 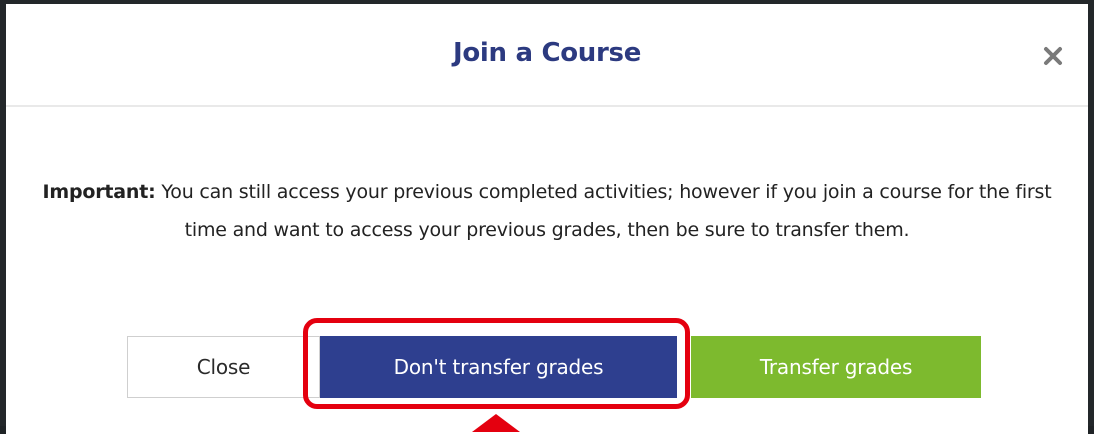 I want to click on close-icon-glyph, so click(x=1053, y=56).